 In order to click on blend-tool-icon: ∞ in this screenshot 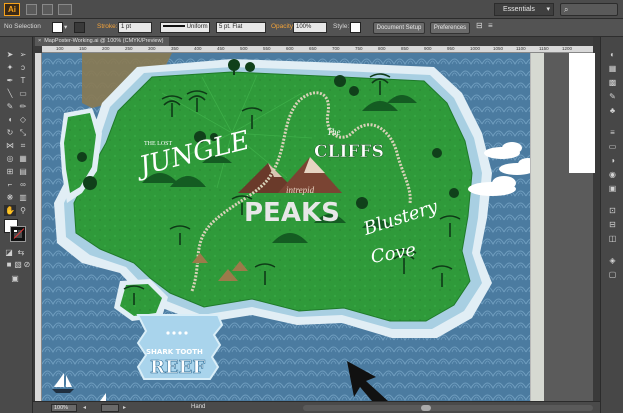, I will do `click(23, 184)`.